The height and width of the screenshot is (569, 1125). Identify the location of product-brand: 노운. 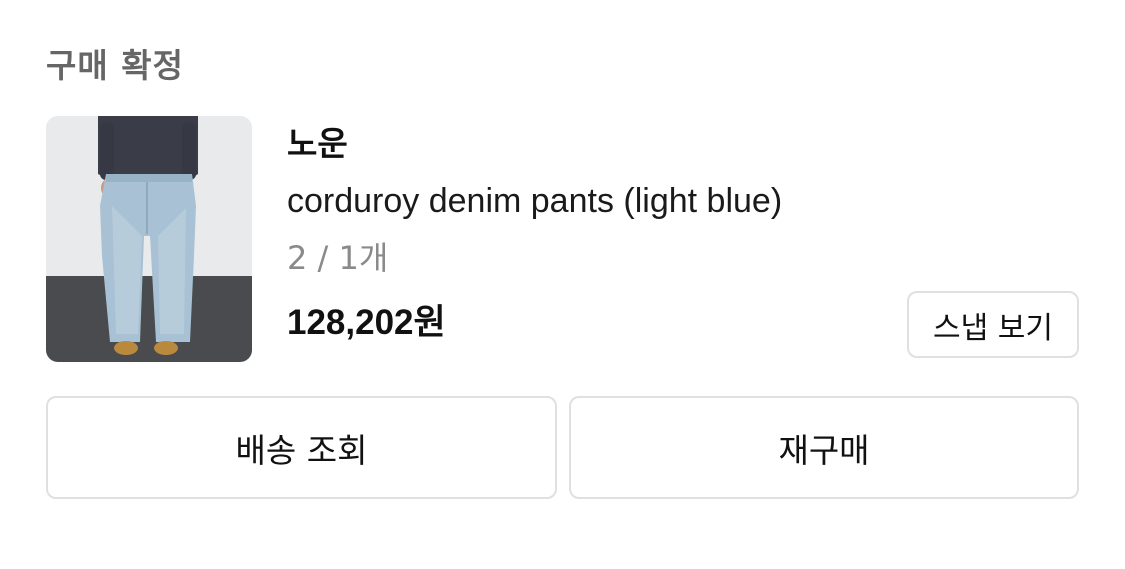
(317, 144).